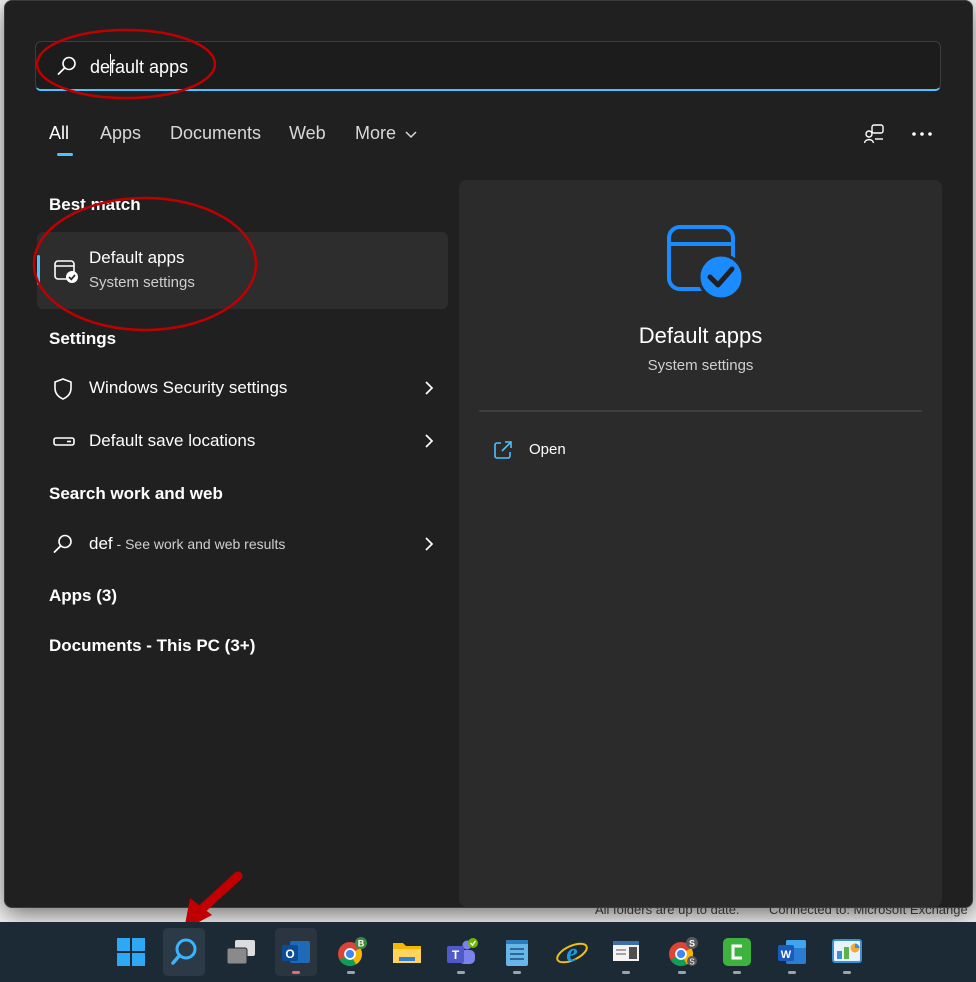 Image resolution: width=976 pixels, height=982 pixels. What do you see at coordinates (95, 204) in the screenshot?
I see `best-match-heading: Best match` at bounding box center [95, 204].